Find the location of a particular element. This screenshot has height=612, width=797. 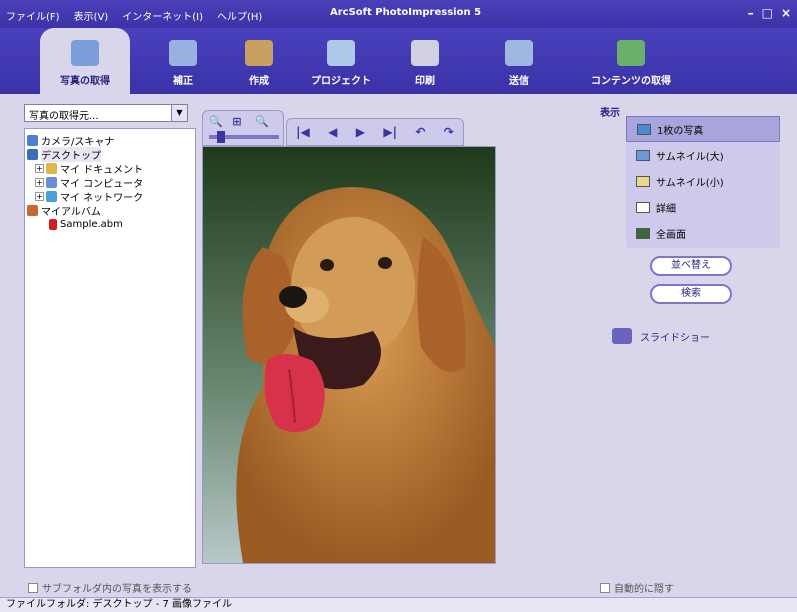

fit-icon: ⊞ is located at coordinates (239, 121).